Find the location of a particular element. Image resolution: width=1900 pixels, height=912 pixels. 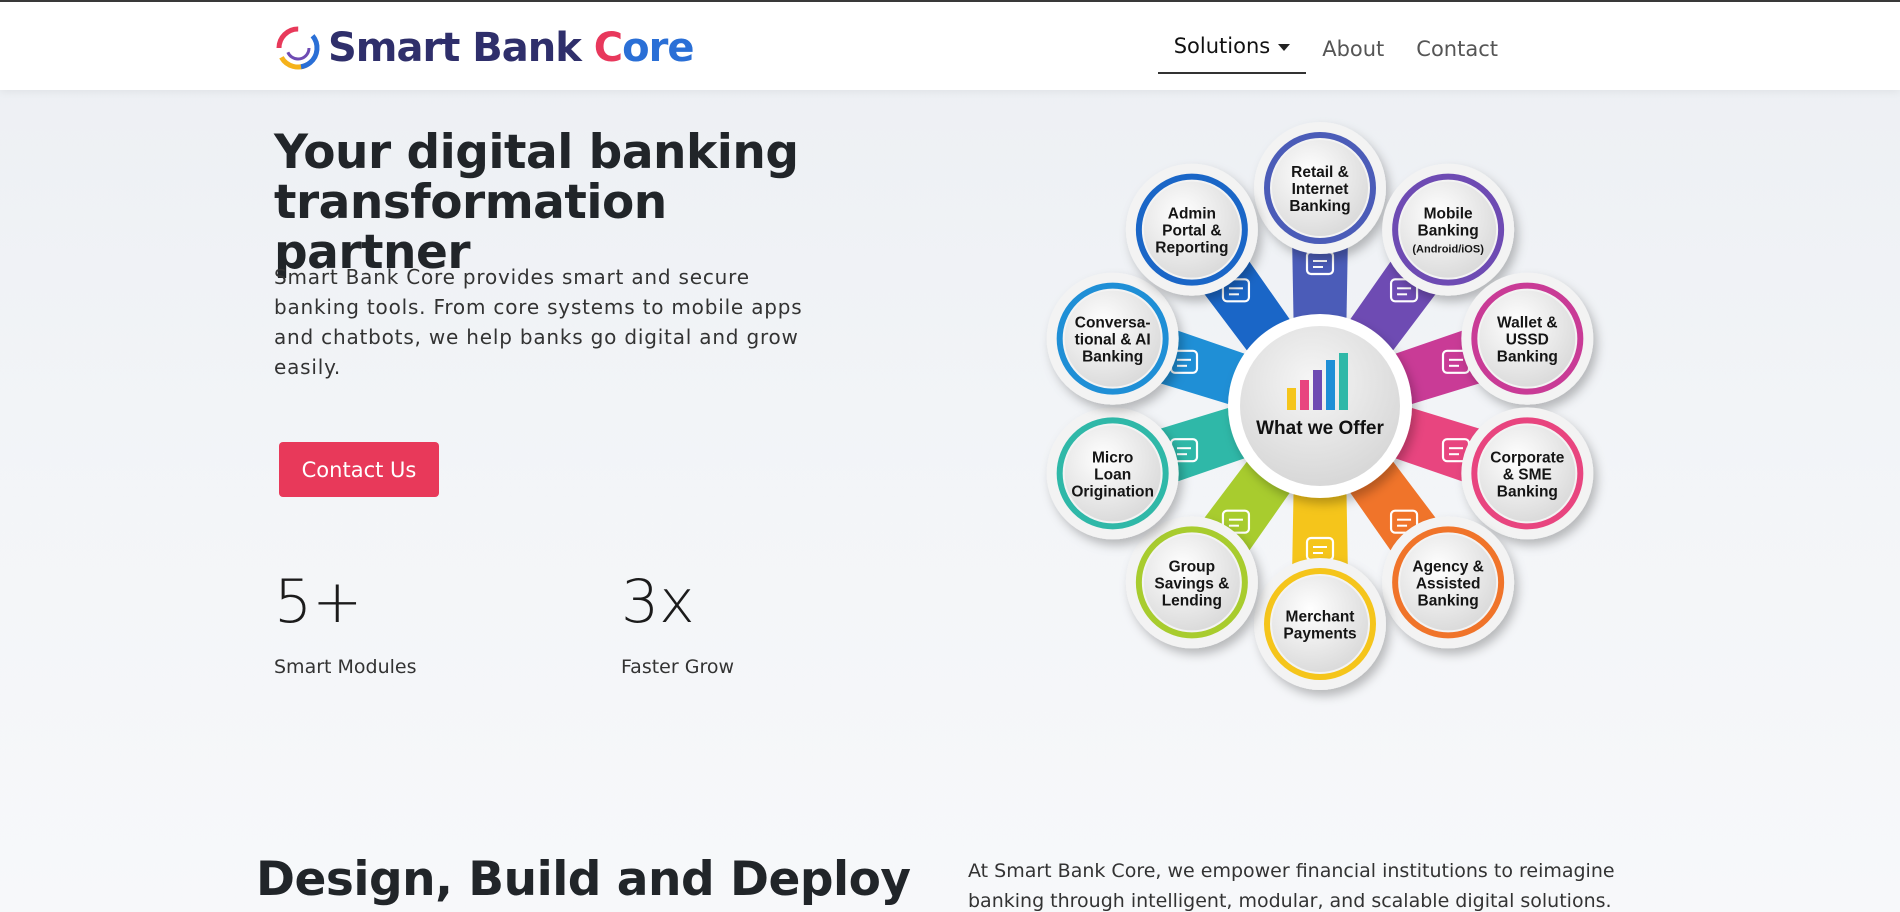

stat-modules: 5+ Smart Modules is located at coordinates (345, 620).